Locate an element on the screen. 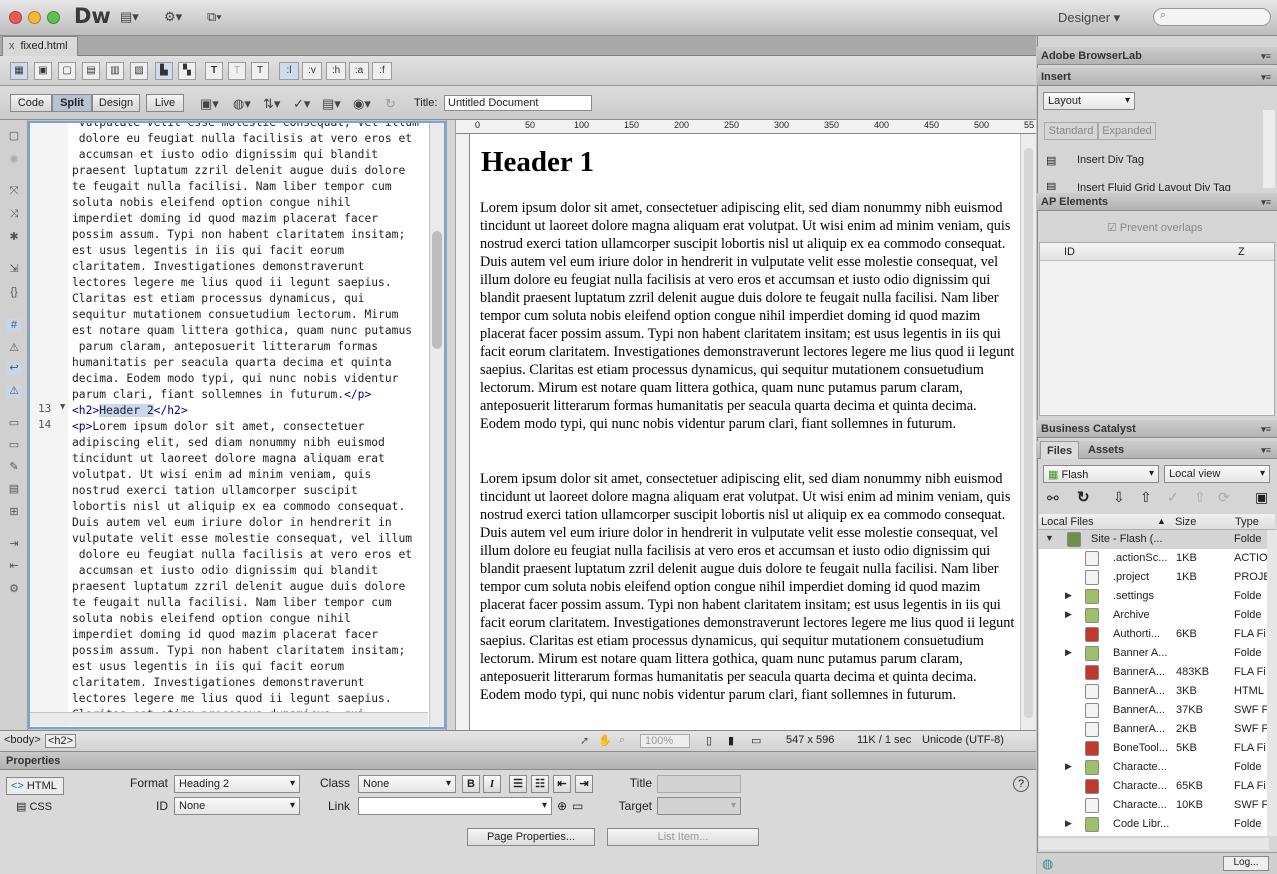  close-icon: x is located at coordinates (12, 46).